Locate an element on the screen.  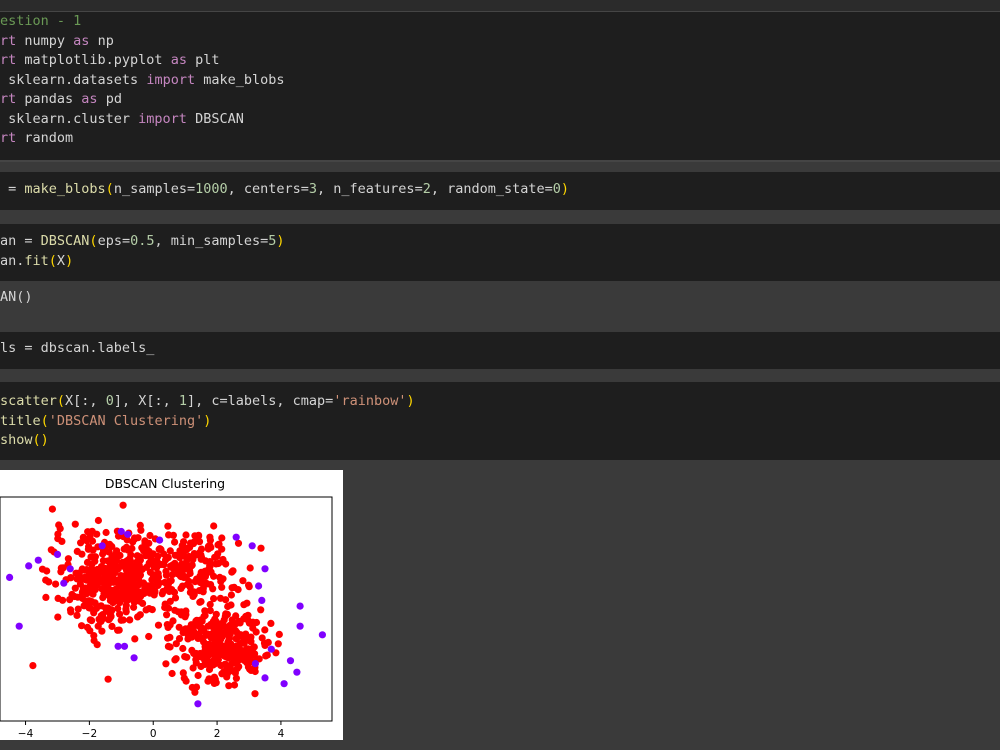
code-token: sklearn.cluster is located at coordinates (69, 118).